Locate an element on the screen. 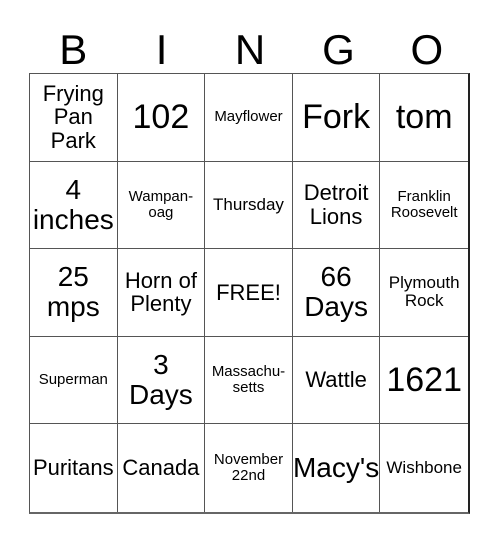 Image resolution: width=500 pixels, height=544 pixels. bingo-cell: Thursday is located at coordinates (249, 205).